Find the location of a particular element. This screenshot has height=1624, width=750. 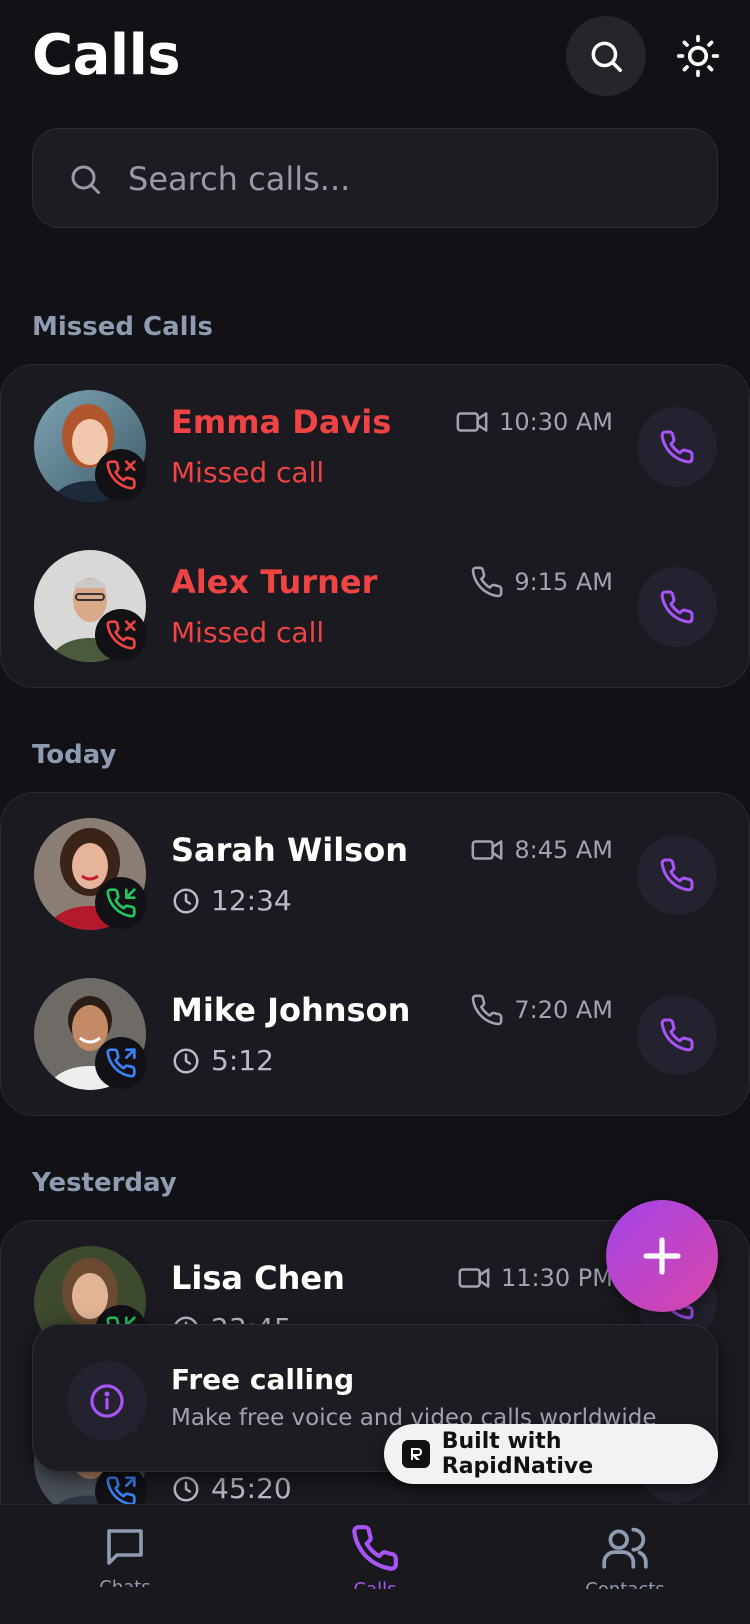

bottom-tab-bar: Chats Calls Contacts is located at coordinates (375, 1564).